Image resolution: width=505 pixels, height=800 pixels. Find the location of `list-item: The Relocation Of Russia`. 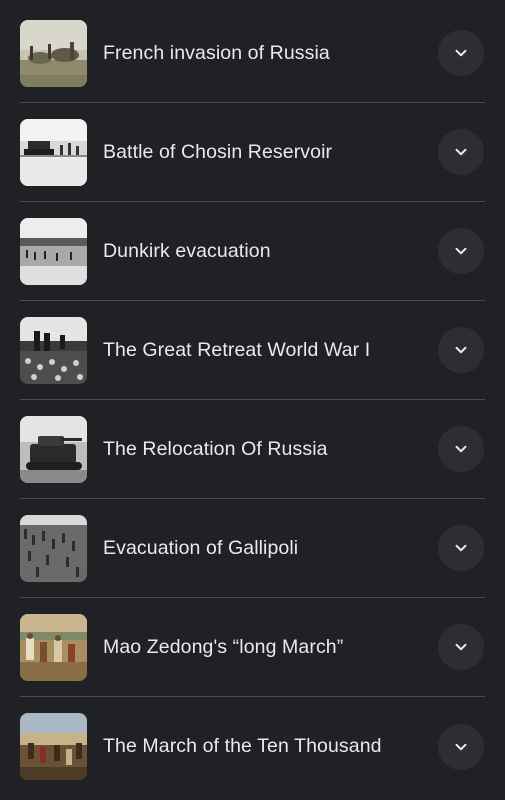

list-item: The Relocation Of Russia is located at coordinates (252, 449).